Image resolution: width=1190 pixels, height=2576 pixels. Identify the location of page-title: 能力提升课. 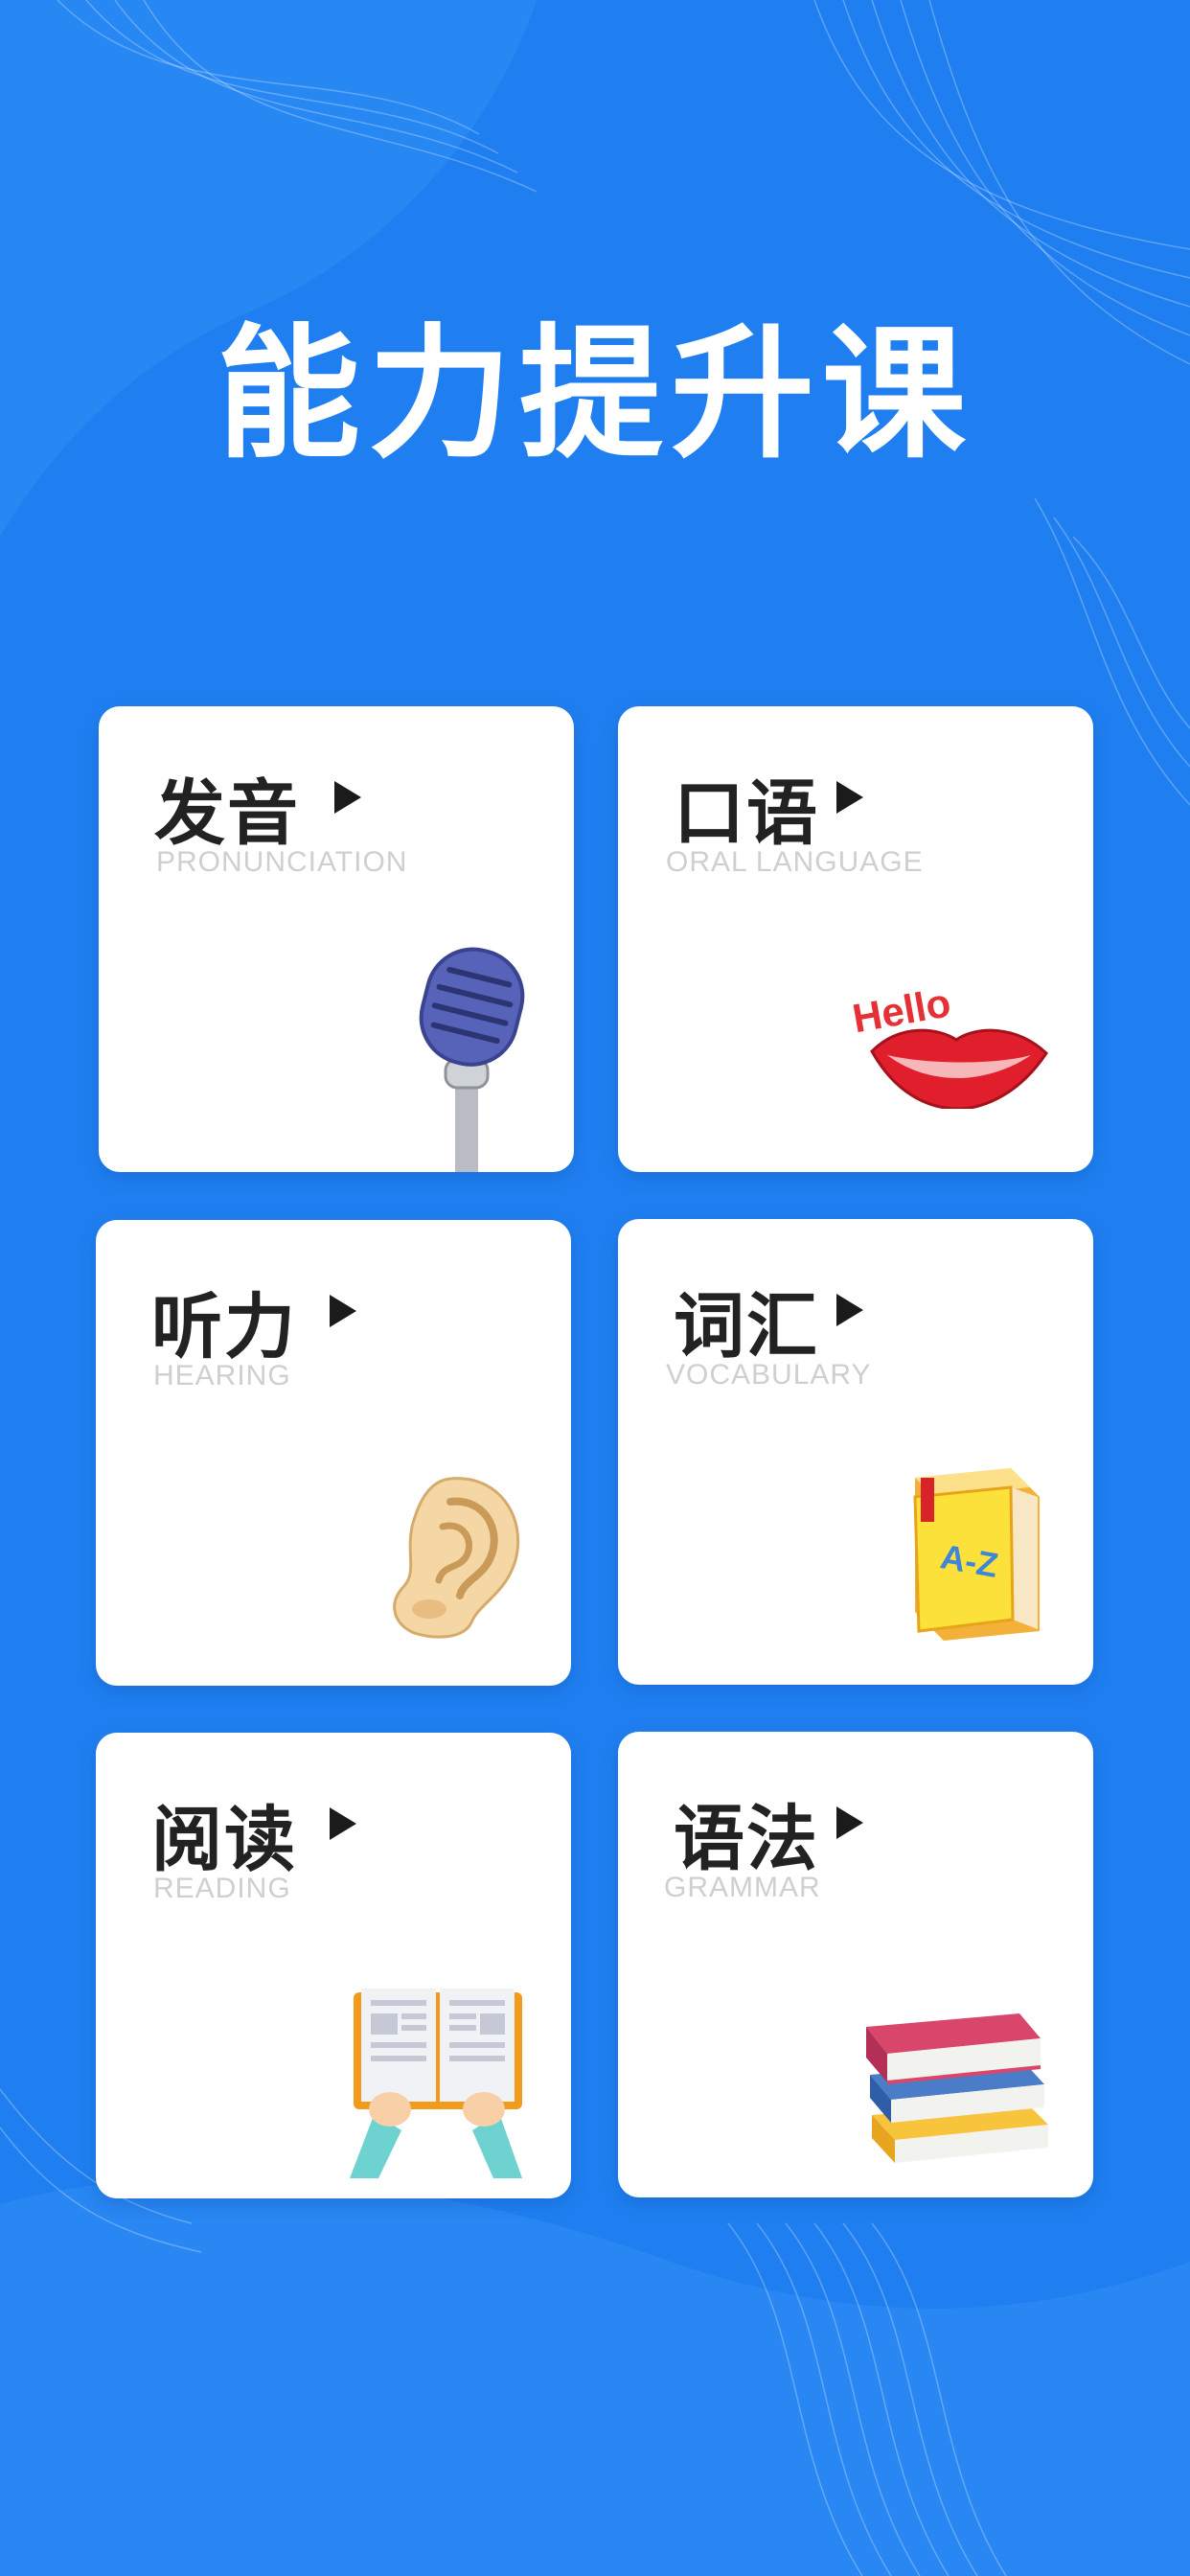
(594, 394).